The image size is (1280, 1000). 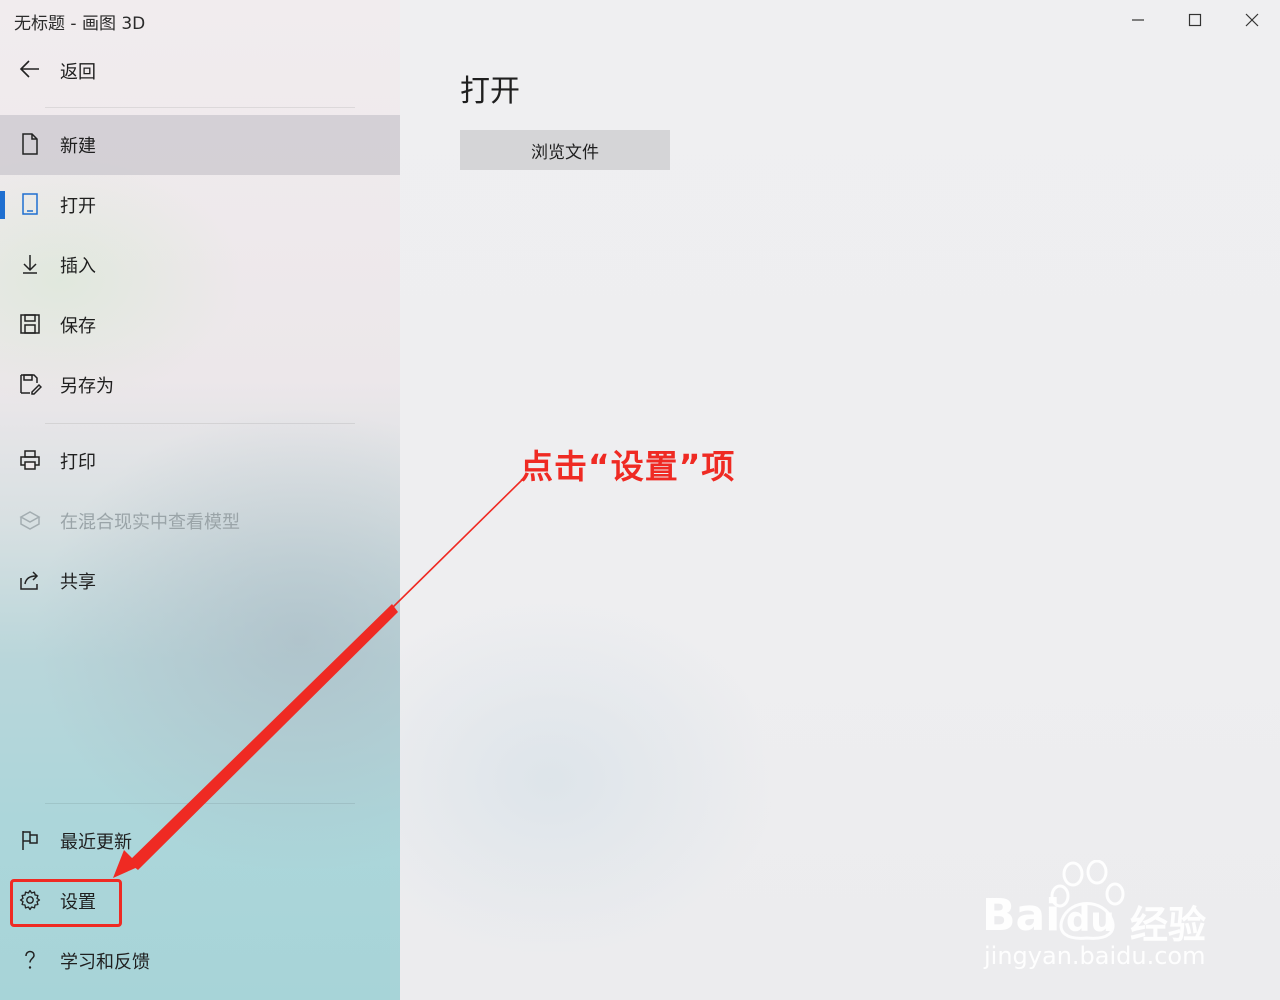 What do you see at coordinates (200, 385) in the screenshot?
I see `sidebar-item-save-as: 另存为` at bounding box center [200, 385].